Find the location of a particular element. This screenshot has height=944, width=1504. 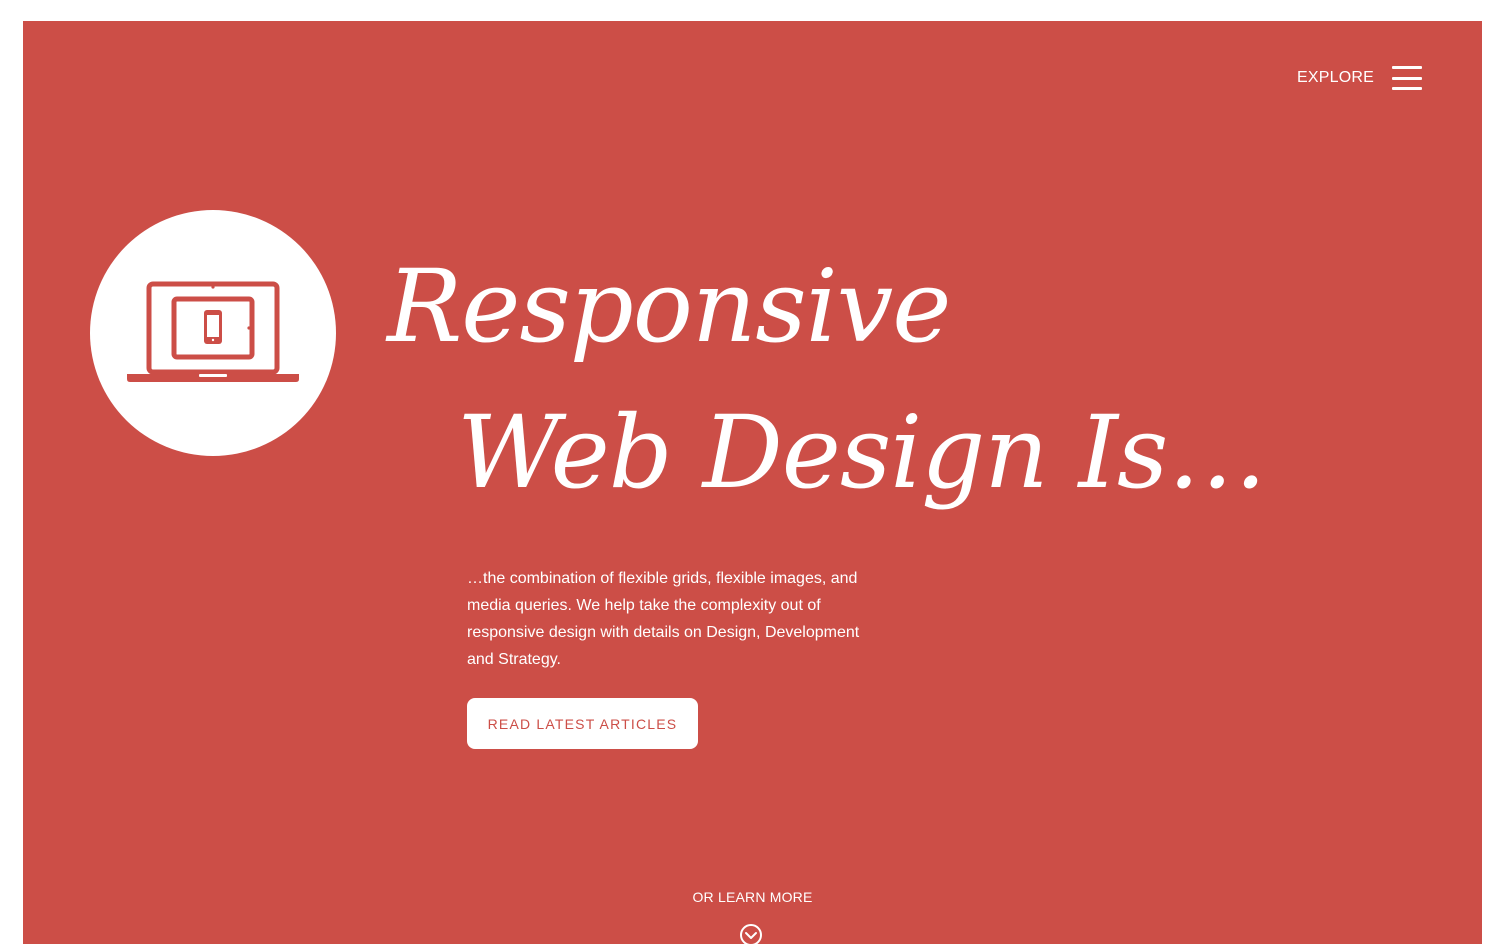

responsive-devices-icon is located at coordinates (213, 331).